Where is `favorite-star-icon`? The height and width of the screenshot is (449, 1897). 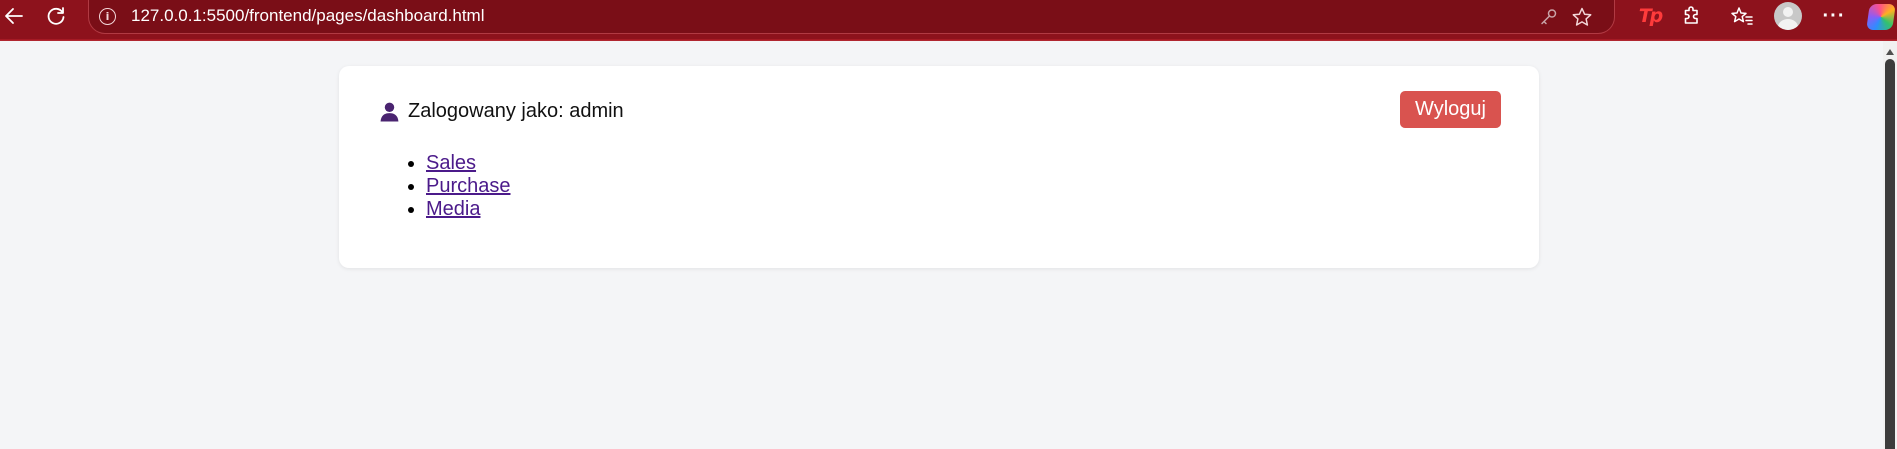 favorite-star-icon is located at coordinates (1582, 17).